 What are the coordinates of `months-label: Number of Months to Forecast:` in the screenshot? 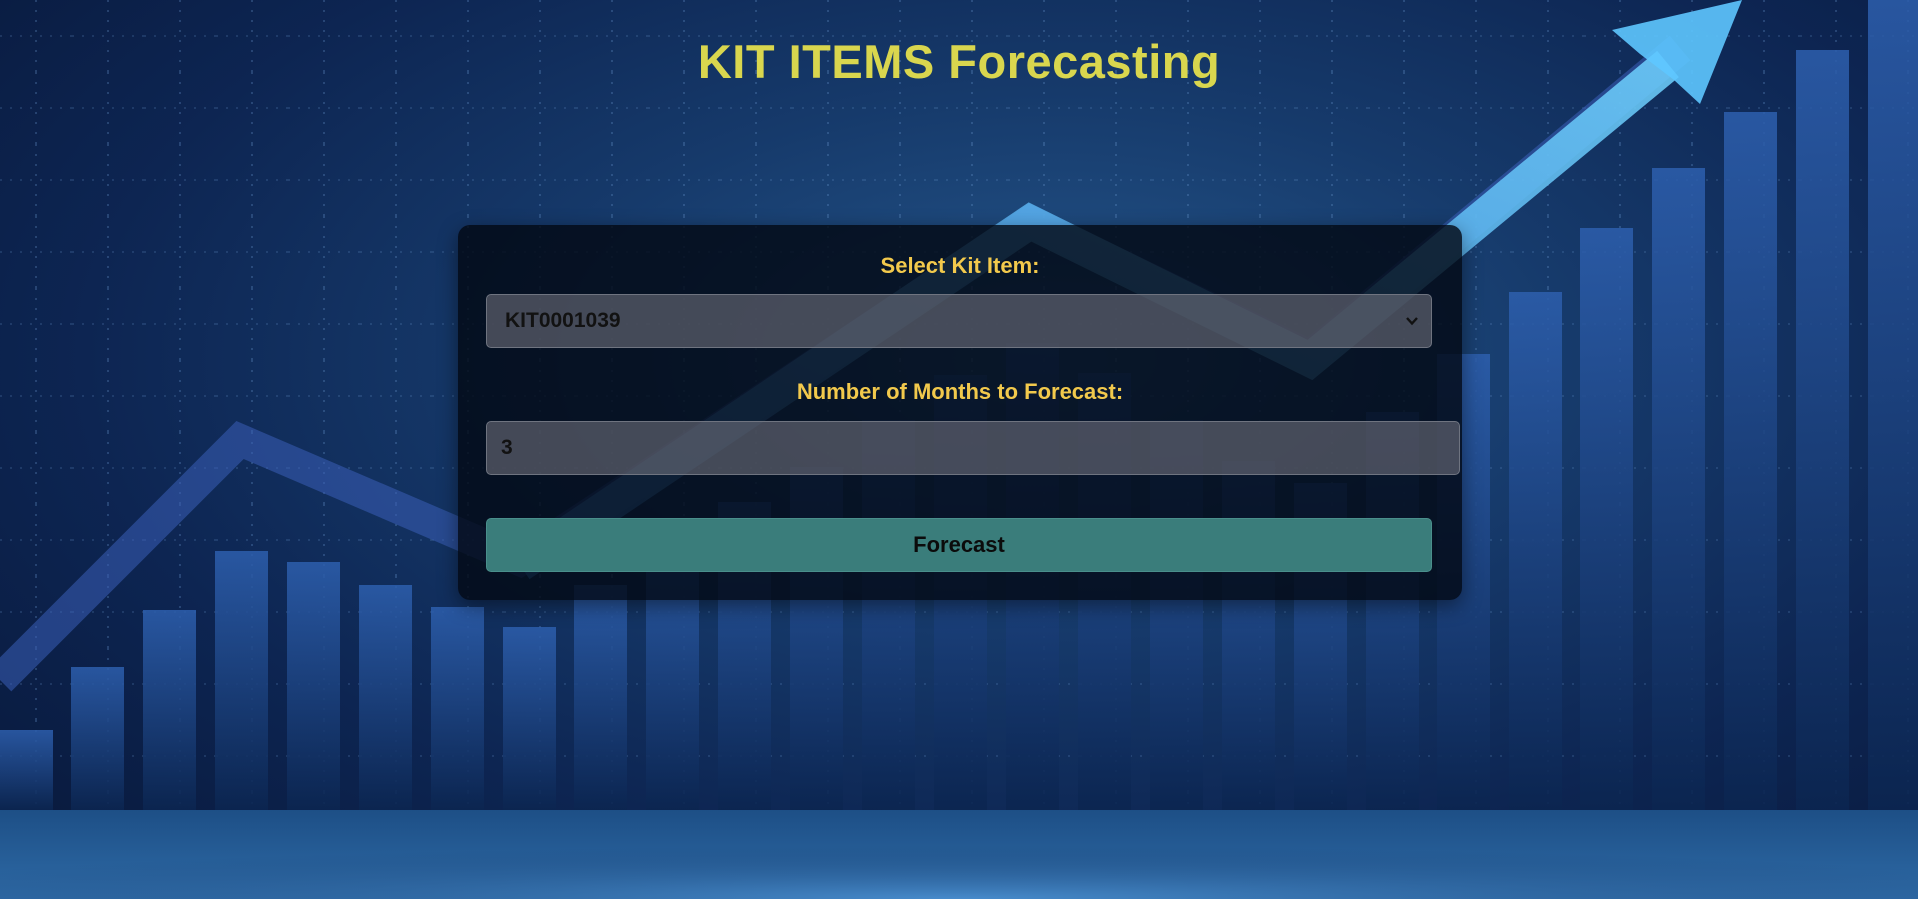 It's located at (960, 391).